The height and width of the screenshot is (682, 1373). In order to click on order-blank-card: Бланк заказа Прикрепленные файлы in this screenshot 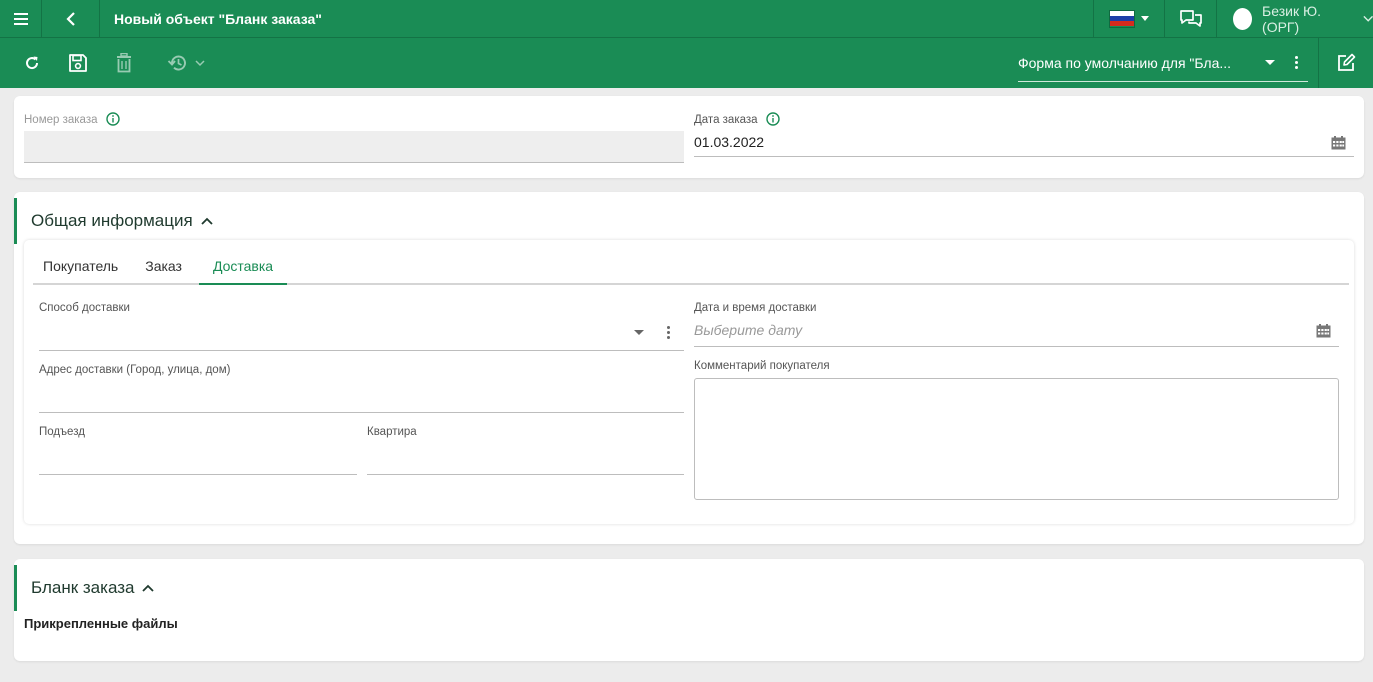, I will do `click(689, 610)`.